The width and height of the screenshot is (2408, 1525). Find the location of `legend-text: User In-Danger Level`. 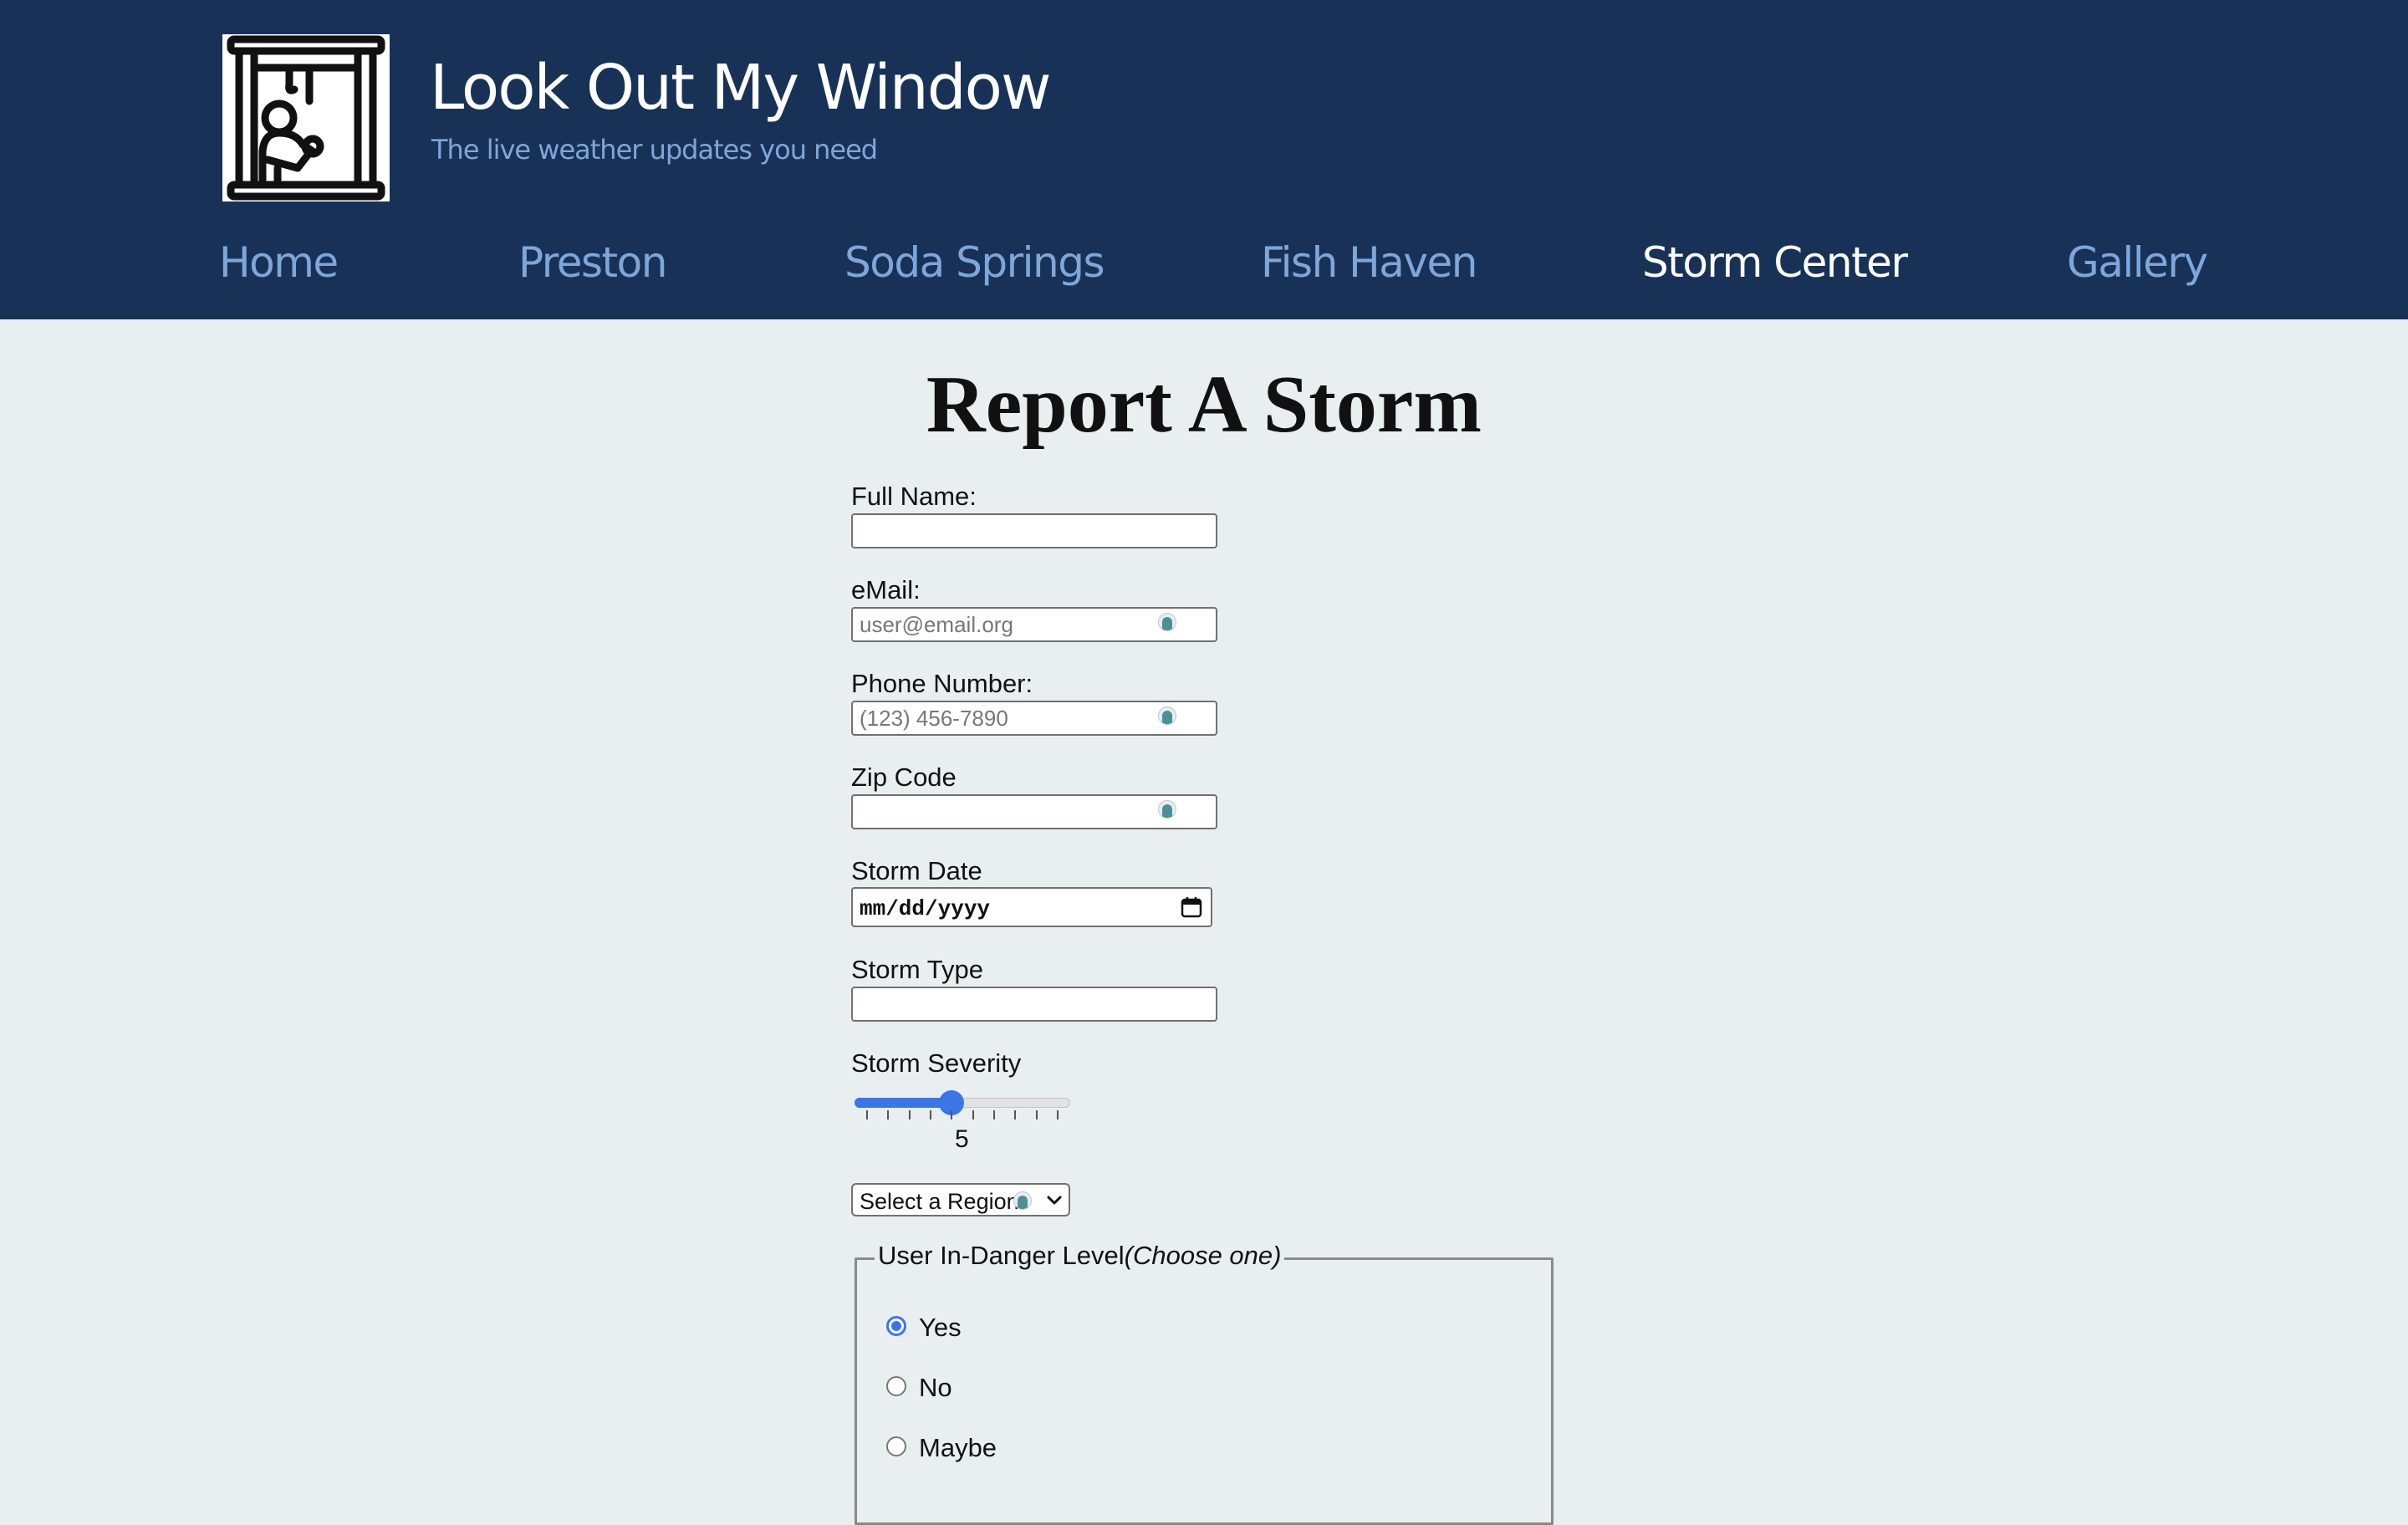

legend-text: User In-Danger Level is located at coordinates (1002, 1255).